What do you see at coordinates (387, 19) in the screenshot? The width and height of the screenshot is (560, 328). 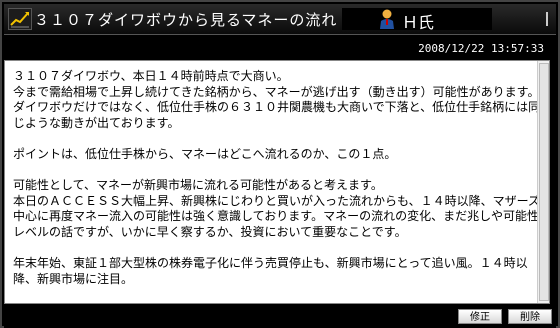 I see `person-icon` at bounding box center [387, 19].